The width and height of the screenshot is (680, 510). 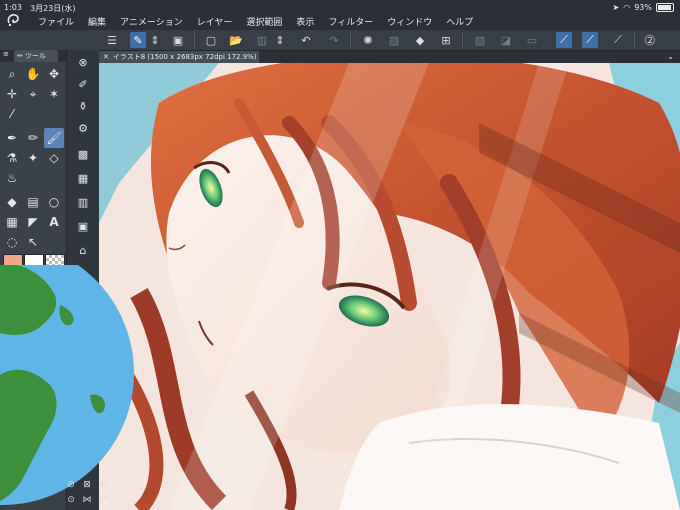 What do you see at coordinates (87, 500) in the screenshot?
I see `mirror-icon: ⋈` at bounding box center [87, 500].